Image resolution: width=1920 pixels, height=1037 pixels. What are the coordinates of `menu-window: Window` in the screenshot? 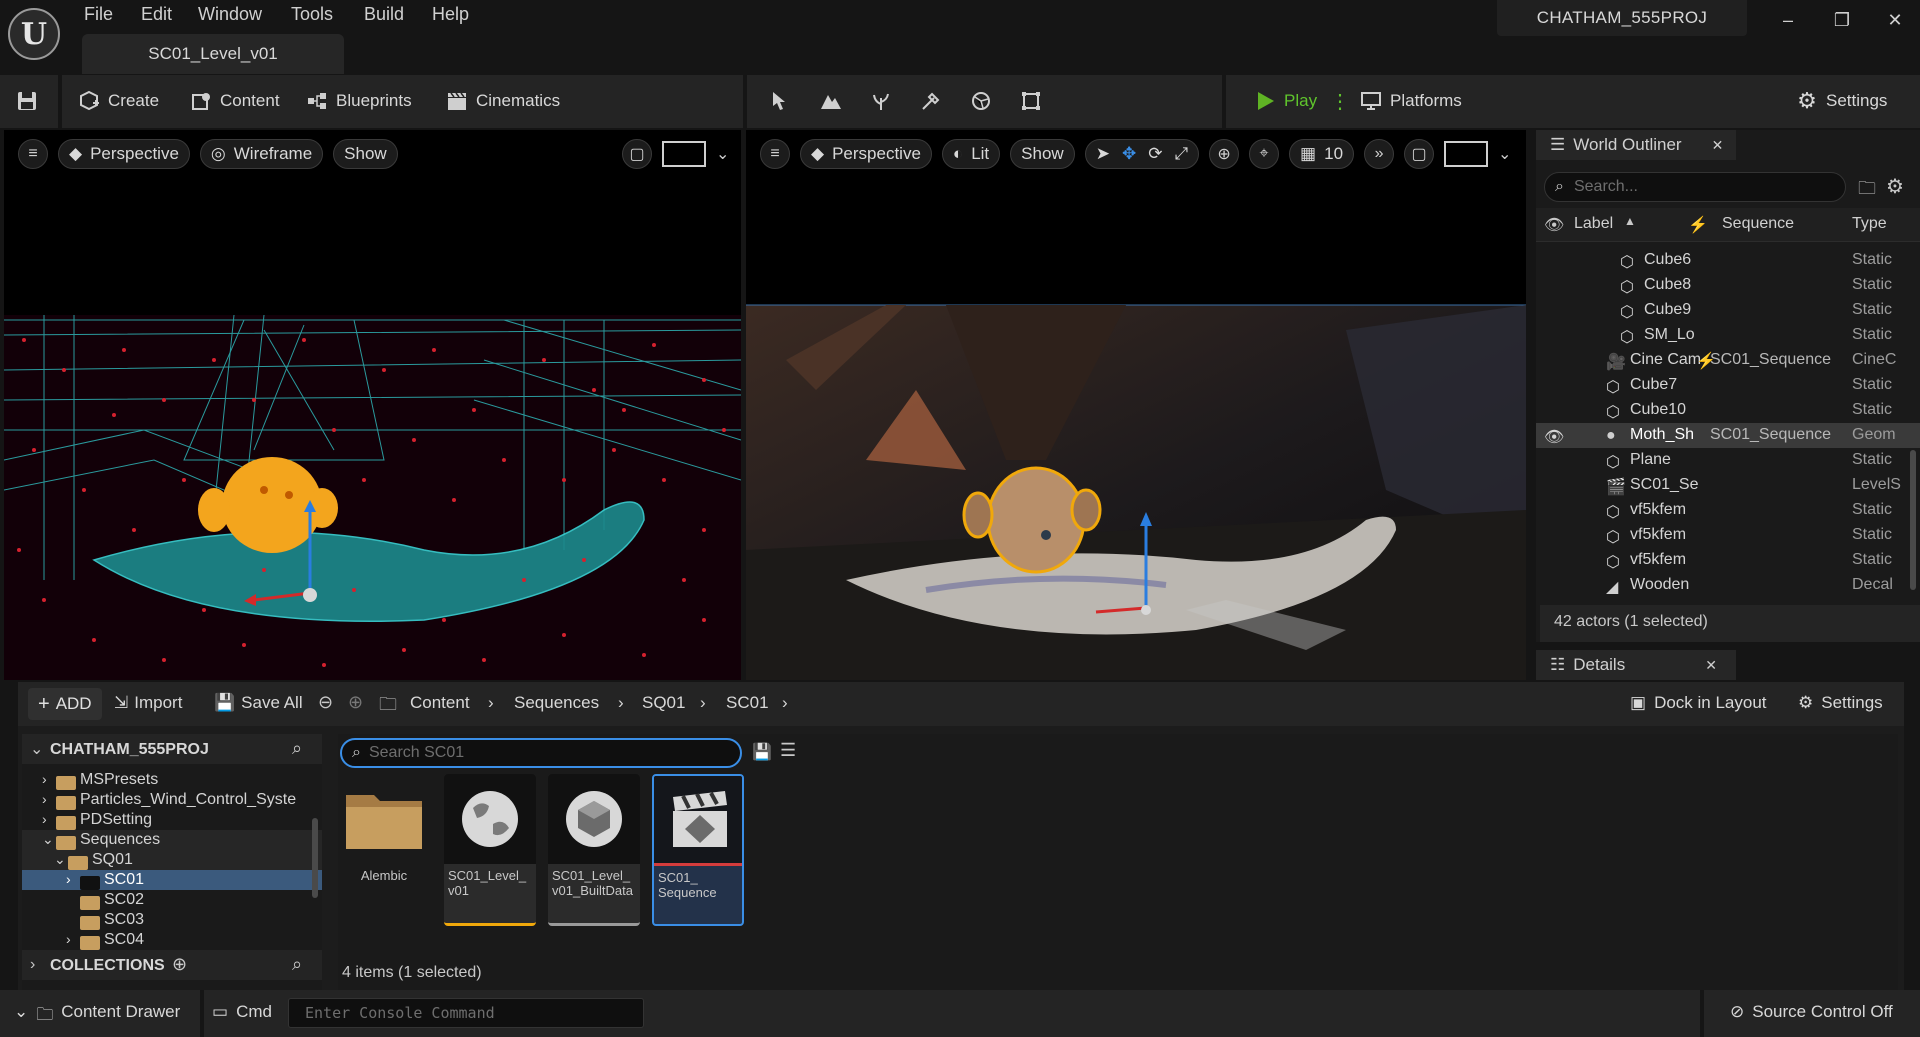 It's located at (230, 16).